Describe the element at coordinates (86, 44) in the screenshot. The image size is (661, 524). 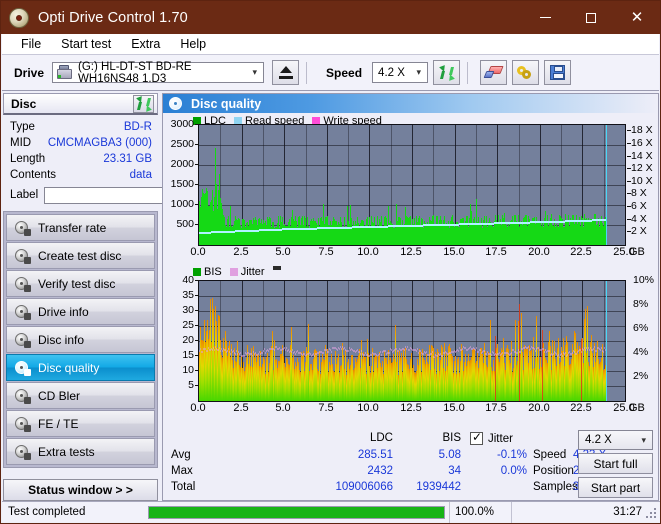
I see `menu-item-start-test: Start test` at that location.